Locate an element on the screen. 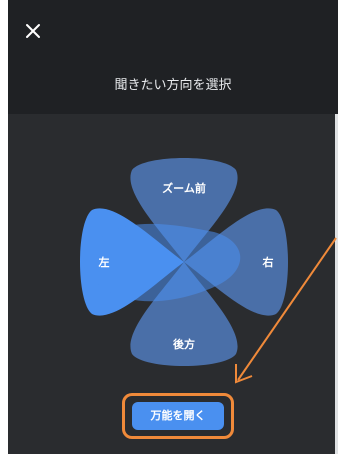 The image size is (342, 454). direction-back-label: 後方 is located at coordinates (184, 344).